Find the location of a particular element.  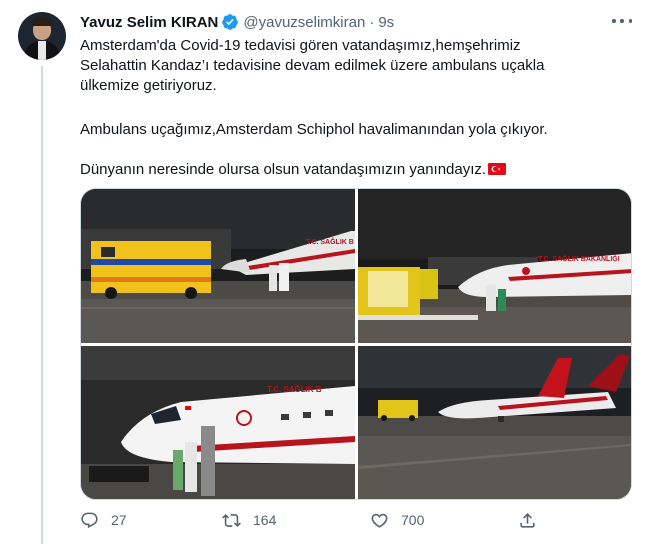

share-icon is located at coordinates (527, 520).